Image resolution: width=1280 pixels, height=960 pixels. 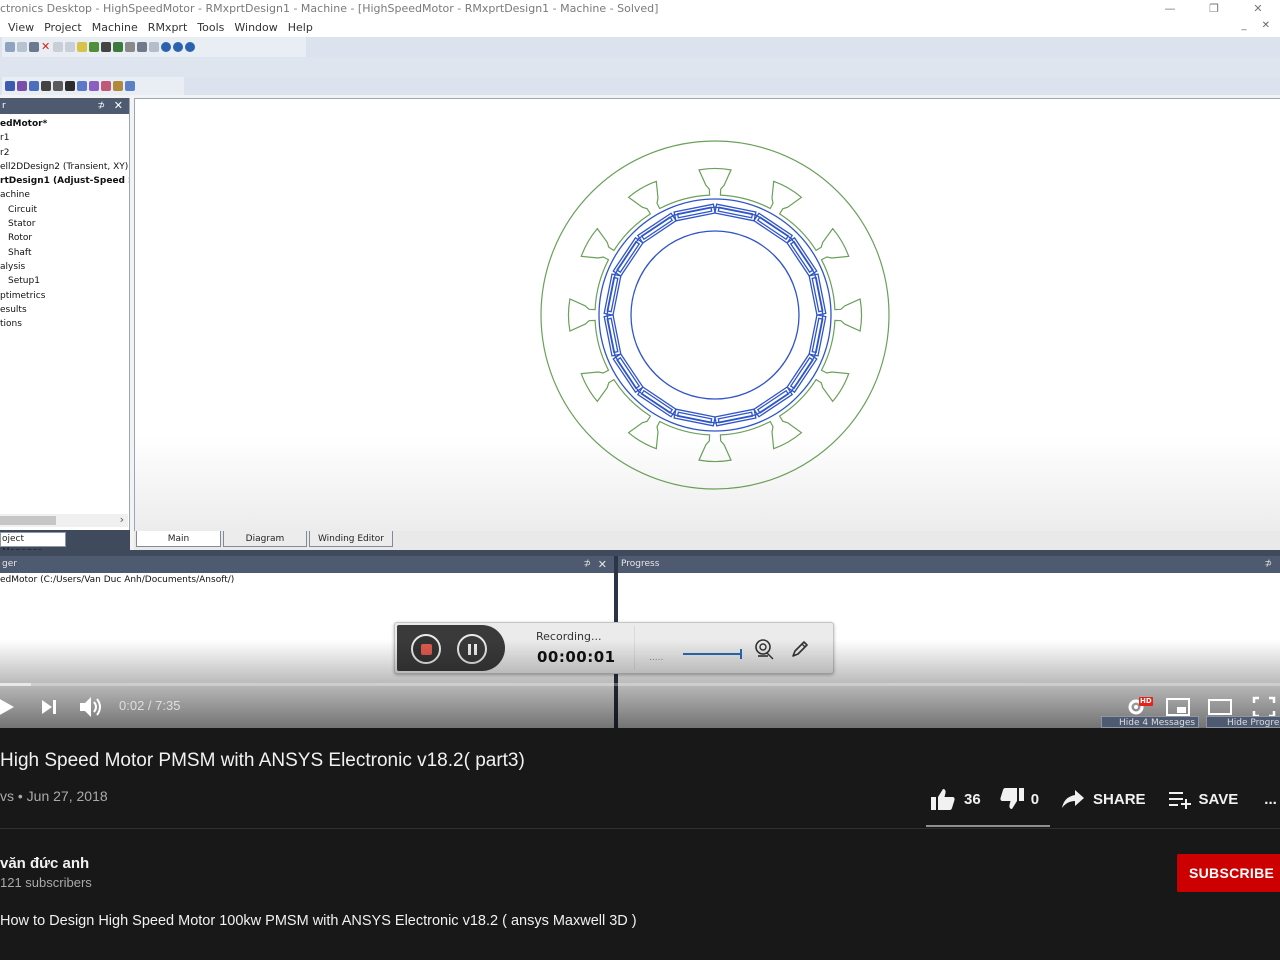 I want to click on zoom-in-icon, so click(x=190, y=47).